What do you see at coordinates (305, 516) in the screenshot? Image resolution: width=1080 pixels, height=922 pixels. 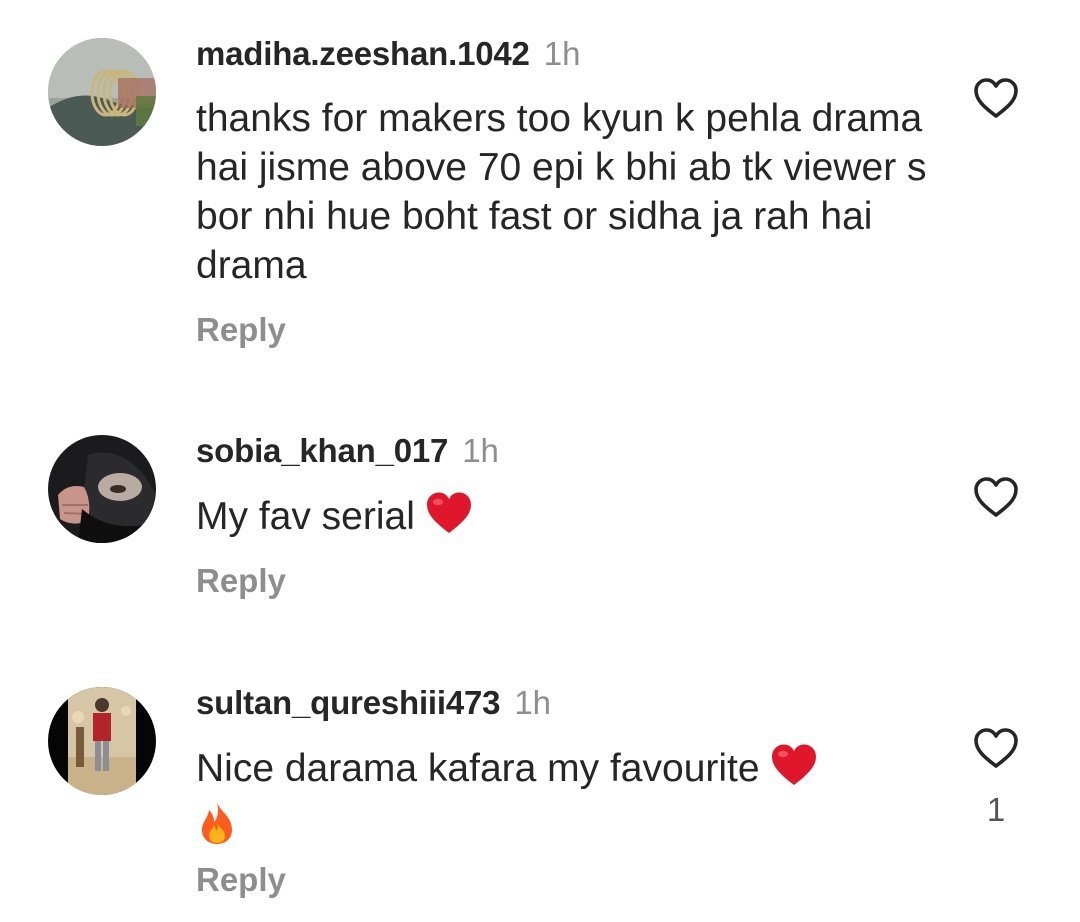 I see `comment-text: My fav serial` at bounding box center [305, 516].